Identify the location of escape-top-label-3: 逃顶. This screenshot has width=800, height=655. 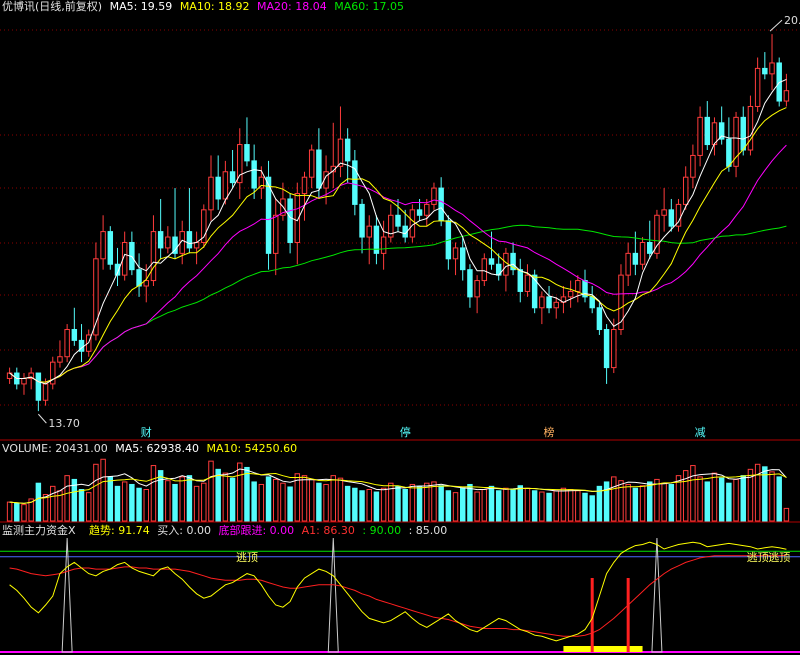
(779, 557).